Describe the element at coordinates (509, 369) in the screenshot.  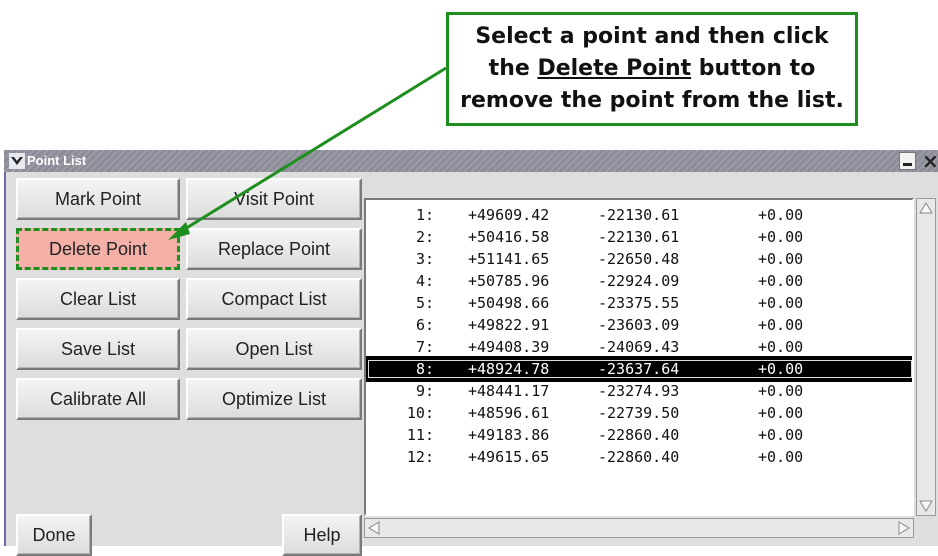
I see `point-x: +48924.78` at that location.